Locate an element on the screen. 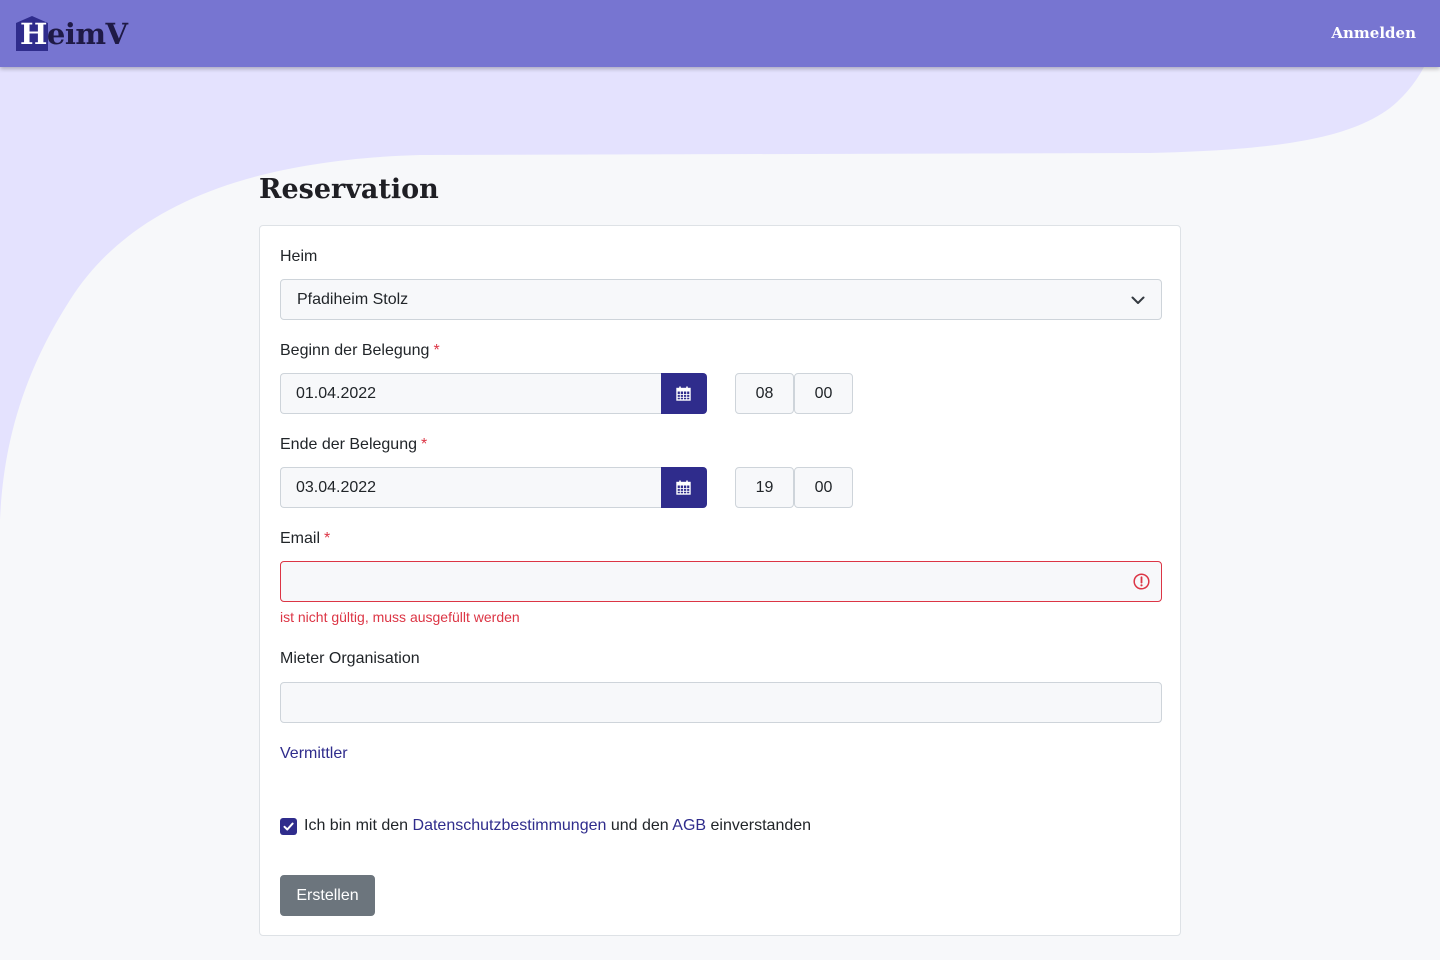 The image size is (1440, 960). home-select-value: Pfadiheim Stolz is located at coordinates (353, 299).